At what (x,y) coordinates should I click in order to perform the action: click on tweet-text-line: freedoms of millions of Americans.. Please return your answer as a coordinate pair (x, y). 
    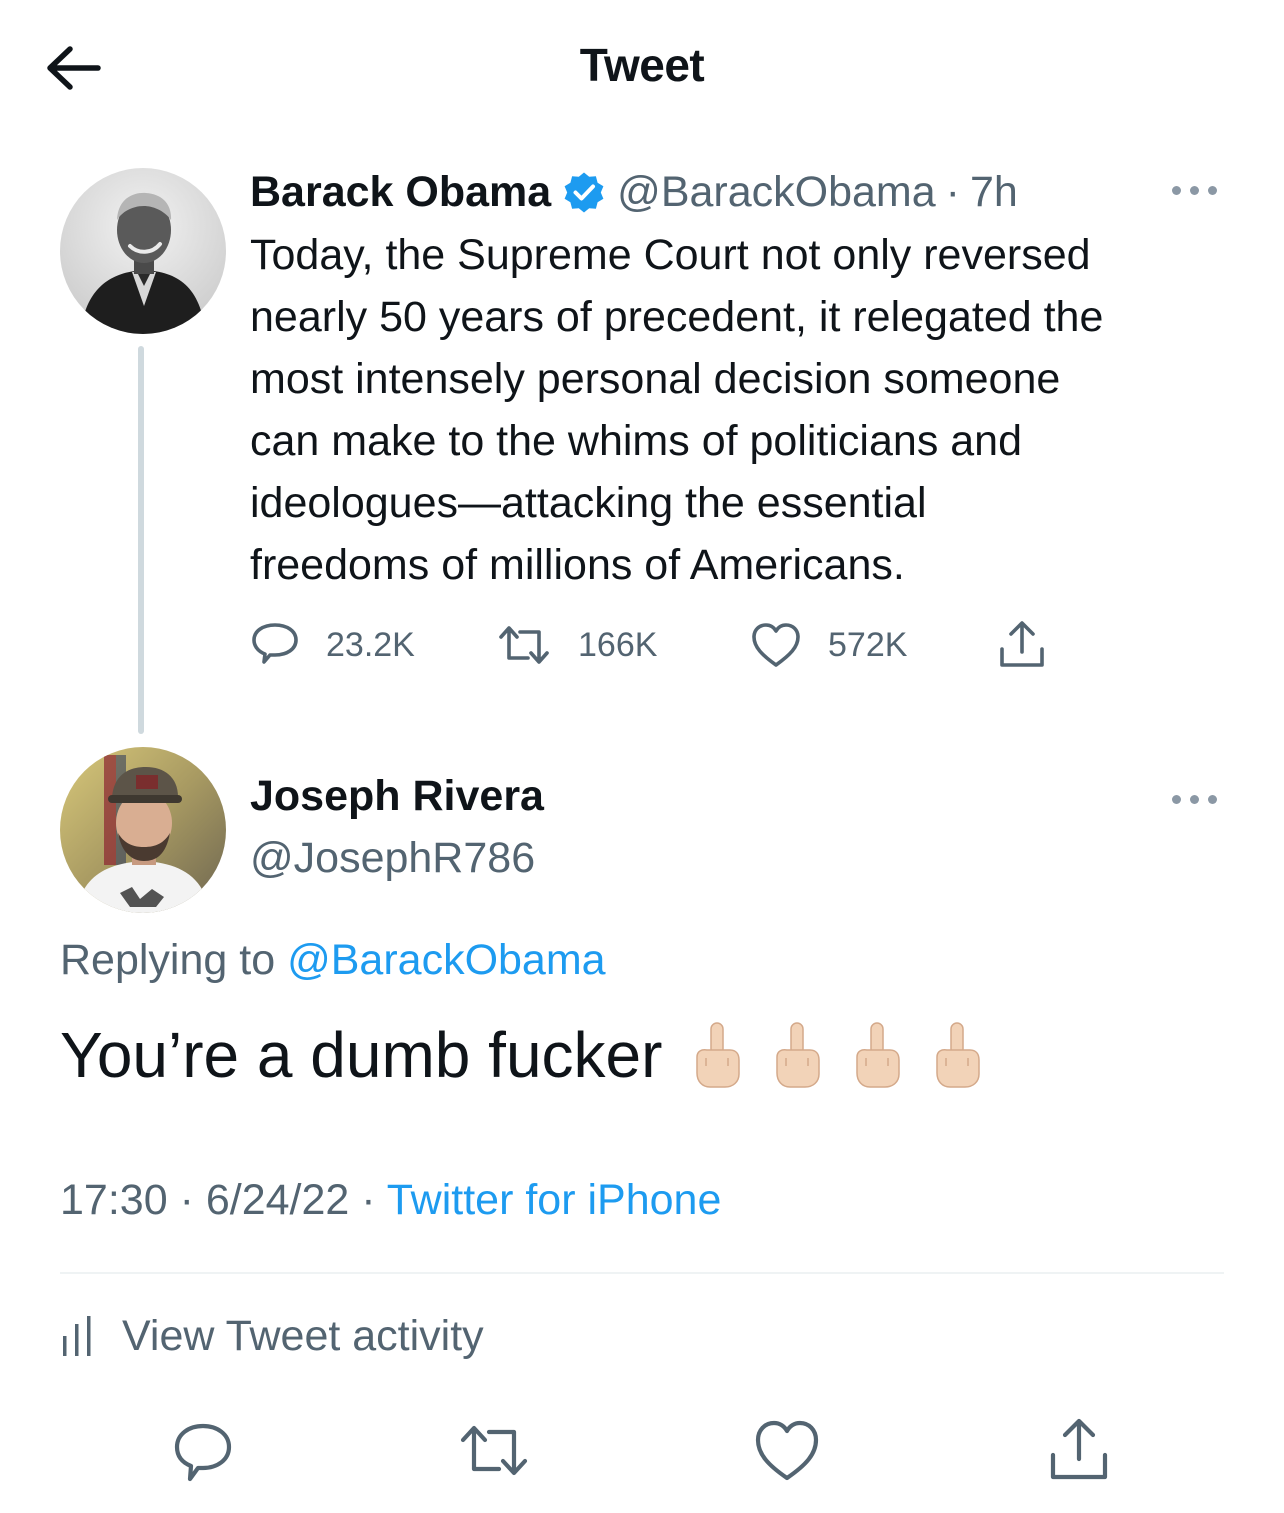
    Looking at the image, I should click on (577, 565).